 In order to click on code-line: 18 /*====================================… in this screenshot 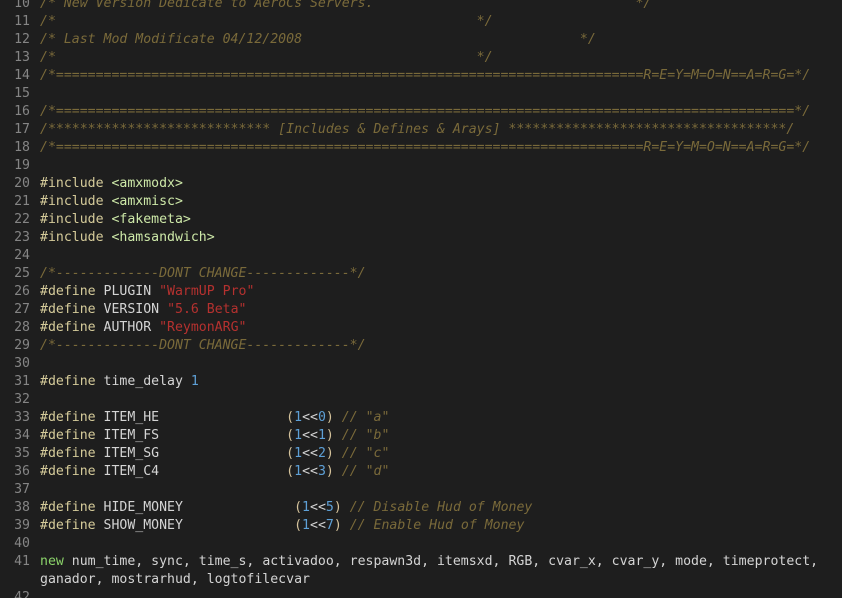, I will do `click(421, 148)`.